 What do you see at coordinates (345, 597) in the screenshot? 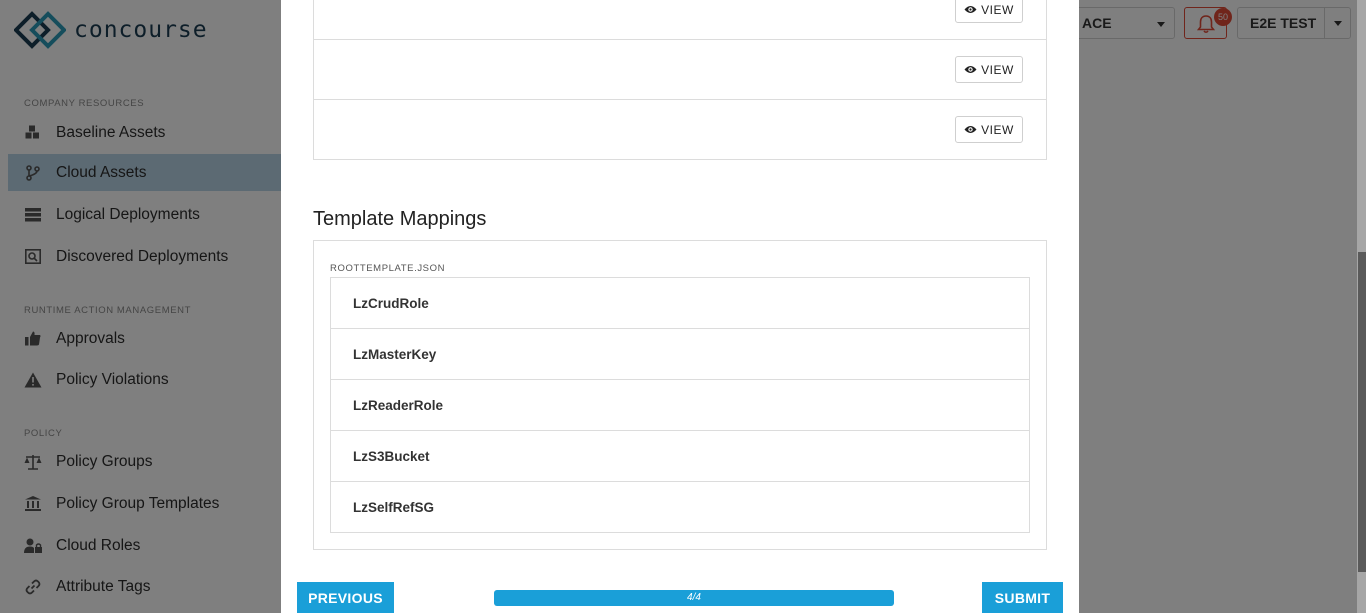
I see `previous-button: PREVIOUS` at bounding box center [345, 597].